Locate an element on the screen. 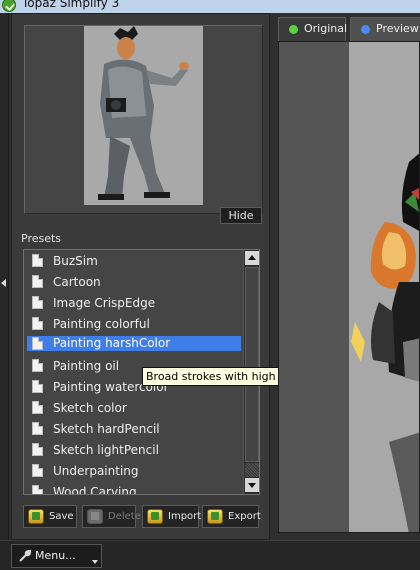 Image resolution: width=420 pixels, height=570 pixels. preset-label: Sketch hardPencil is located at coordinates (106, 429).